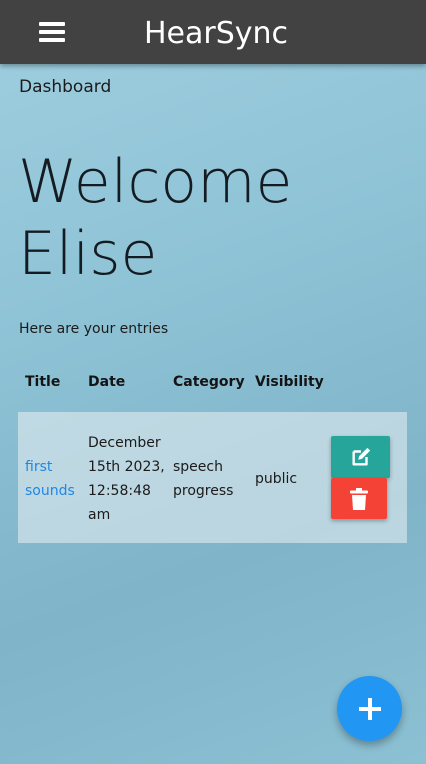  I want to click on column-header-visibility: Visibility, so click(289, 382).